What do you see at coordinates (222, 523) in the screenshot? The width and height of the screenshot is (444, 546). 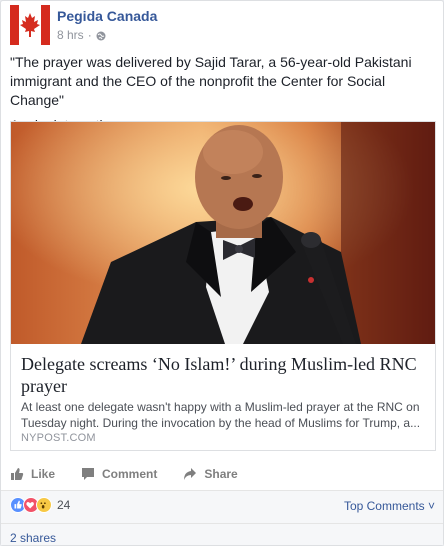 I see `footer-divider` at bounding box center [222, 523].